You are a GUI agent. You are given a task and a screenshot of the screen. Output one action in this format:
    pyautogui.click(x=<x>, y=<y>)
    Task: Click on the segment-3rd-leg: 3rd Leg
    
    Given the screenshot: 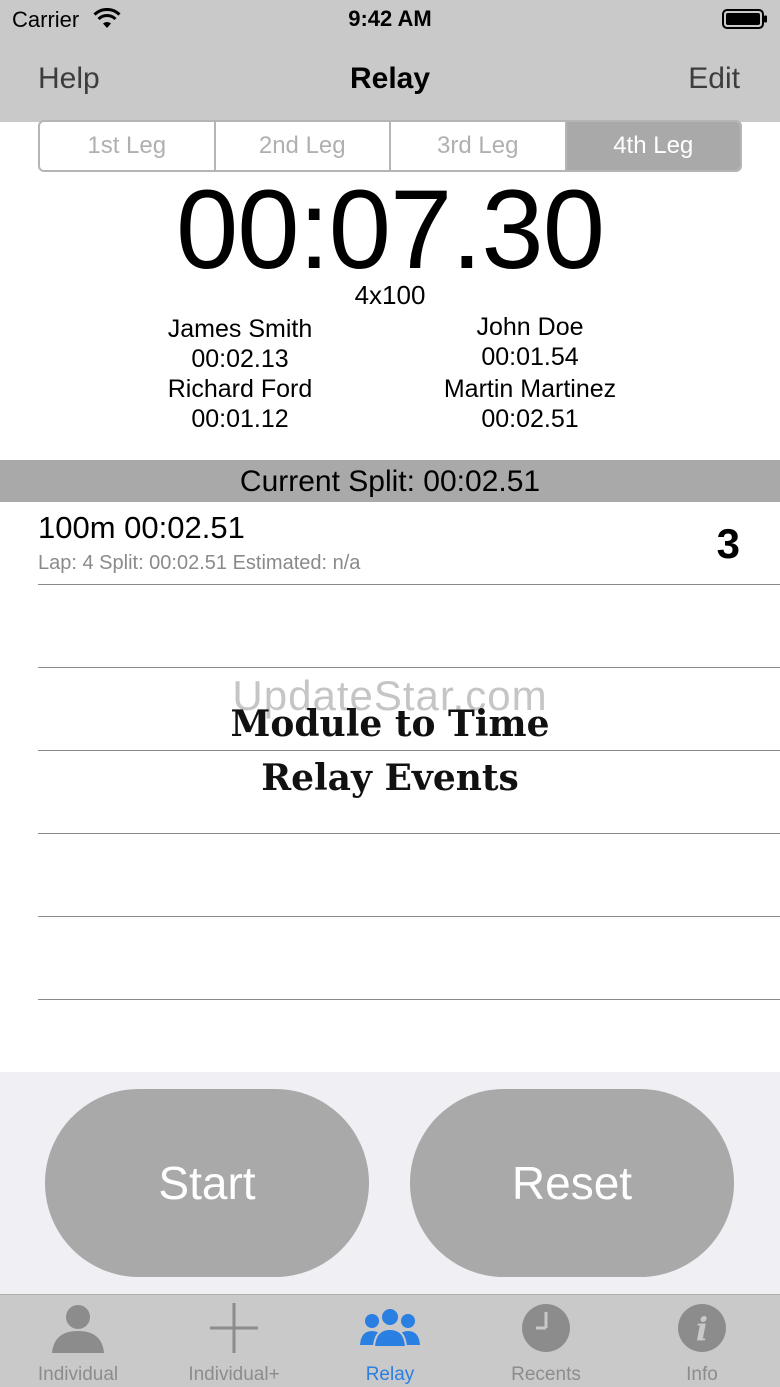 What is the action you would take?
    pyautogui.click(x=479, y=146)
    